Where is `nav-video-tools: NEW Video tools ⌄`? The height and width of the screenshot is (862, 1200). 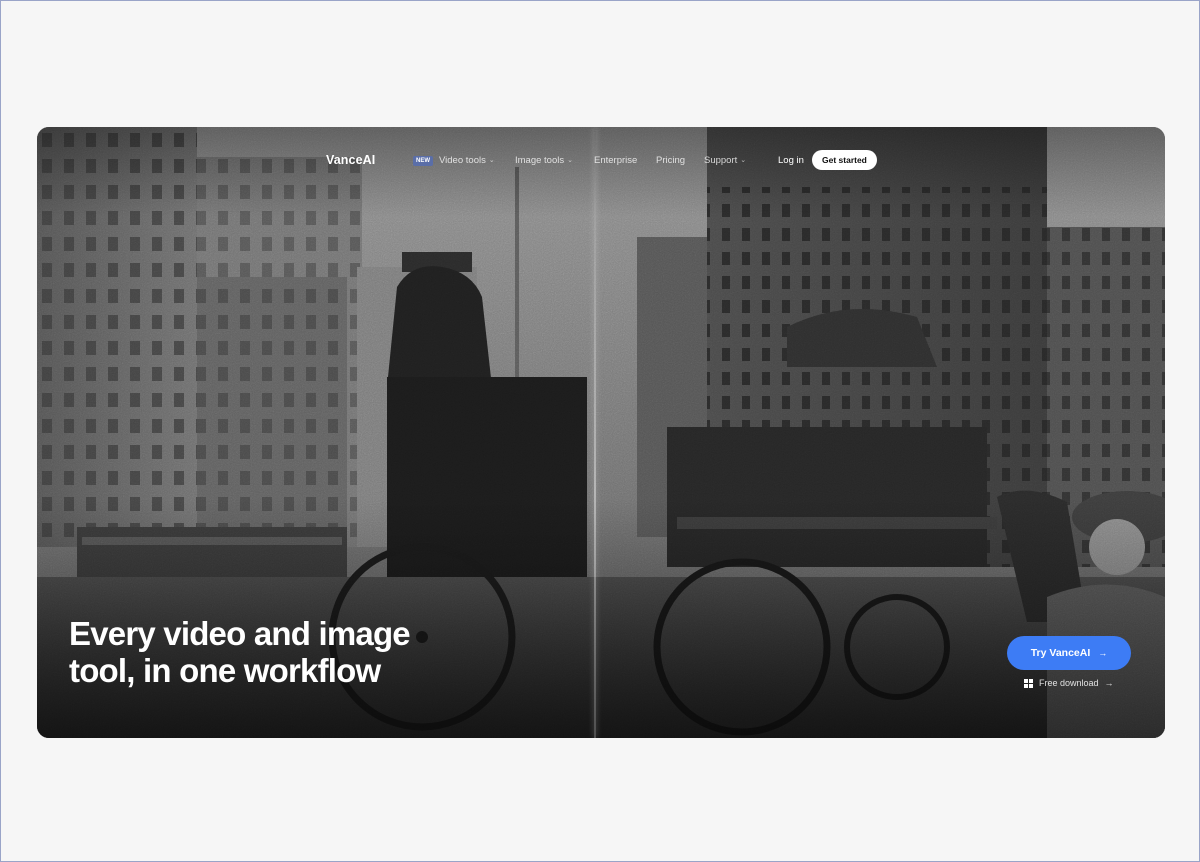 nav-video-tools: NEW Video tools ⌄ is located at coordinates (454, 160).